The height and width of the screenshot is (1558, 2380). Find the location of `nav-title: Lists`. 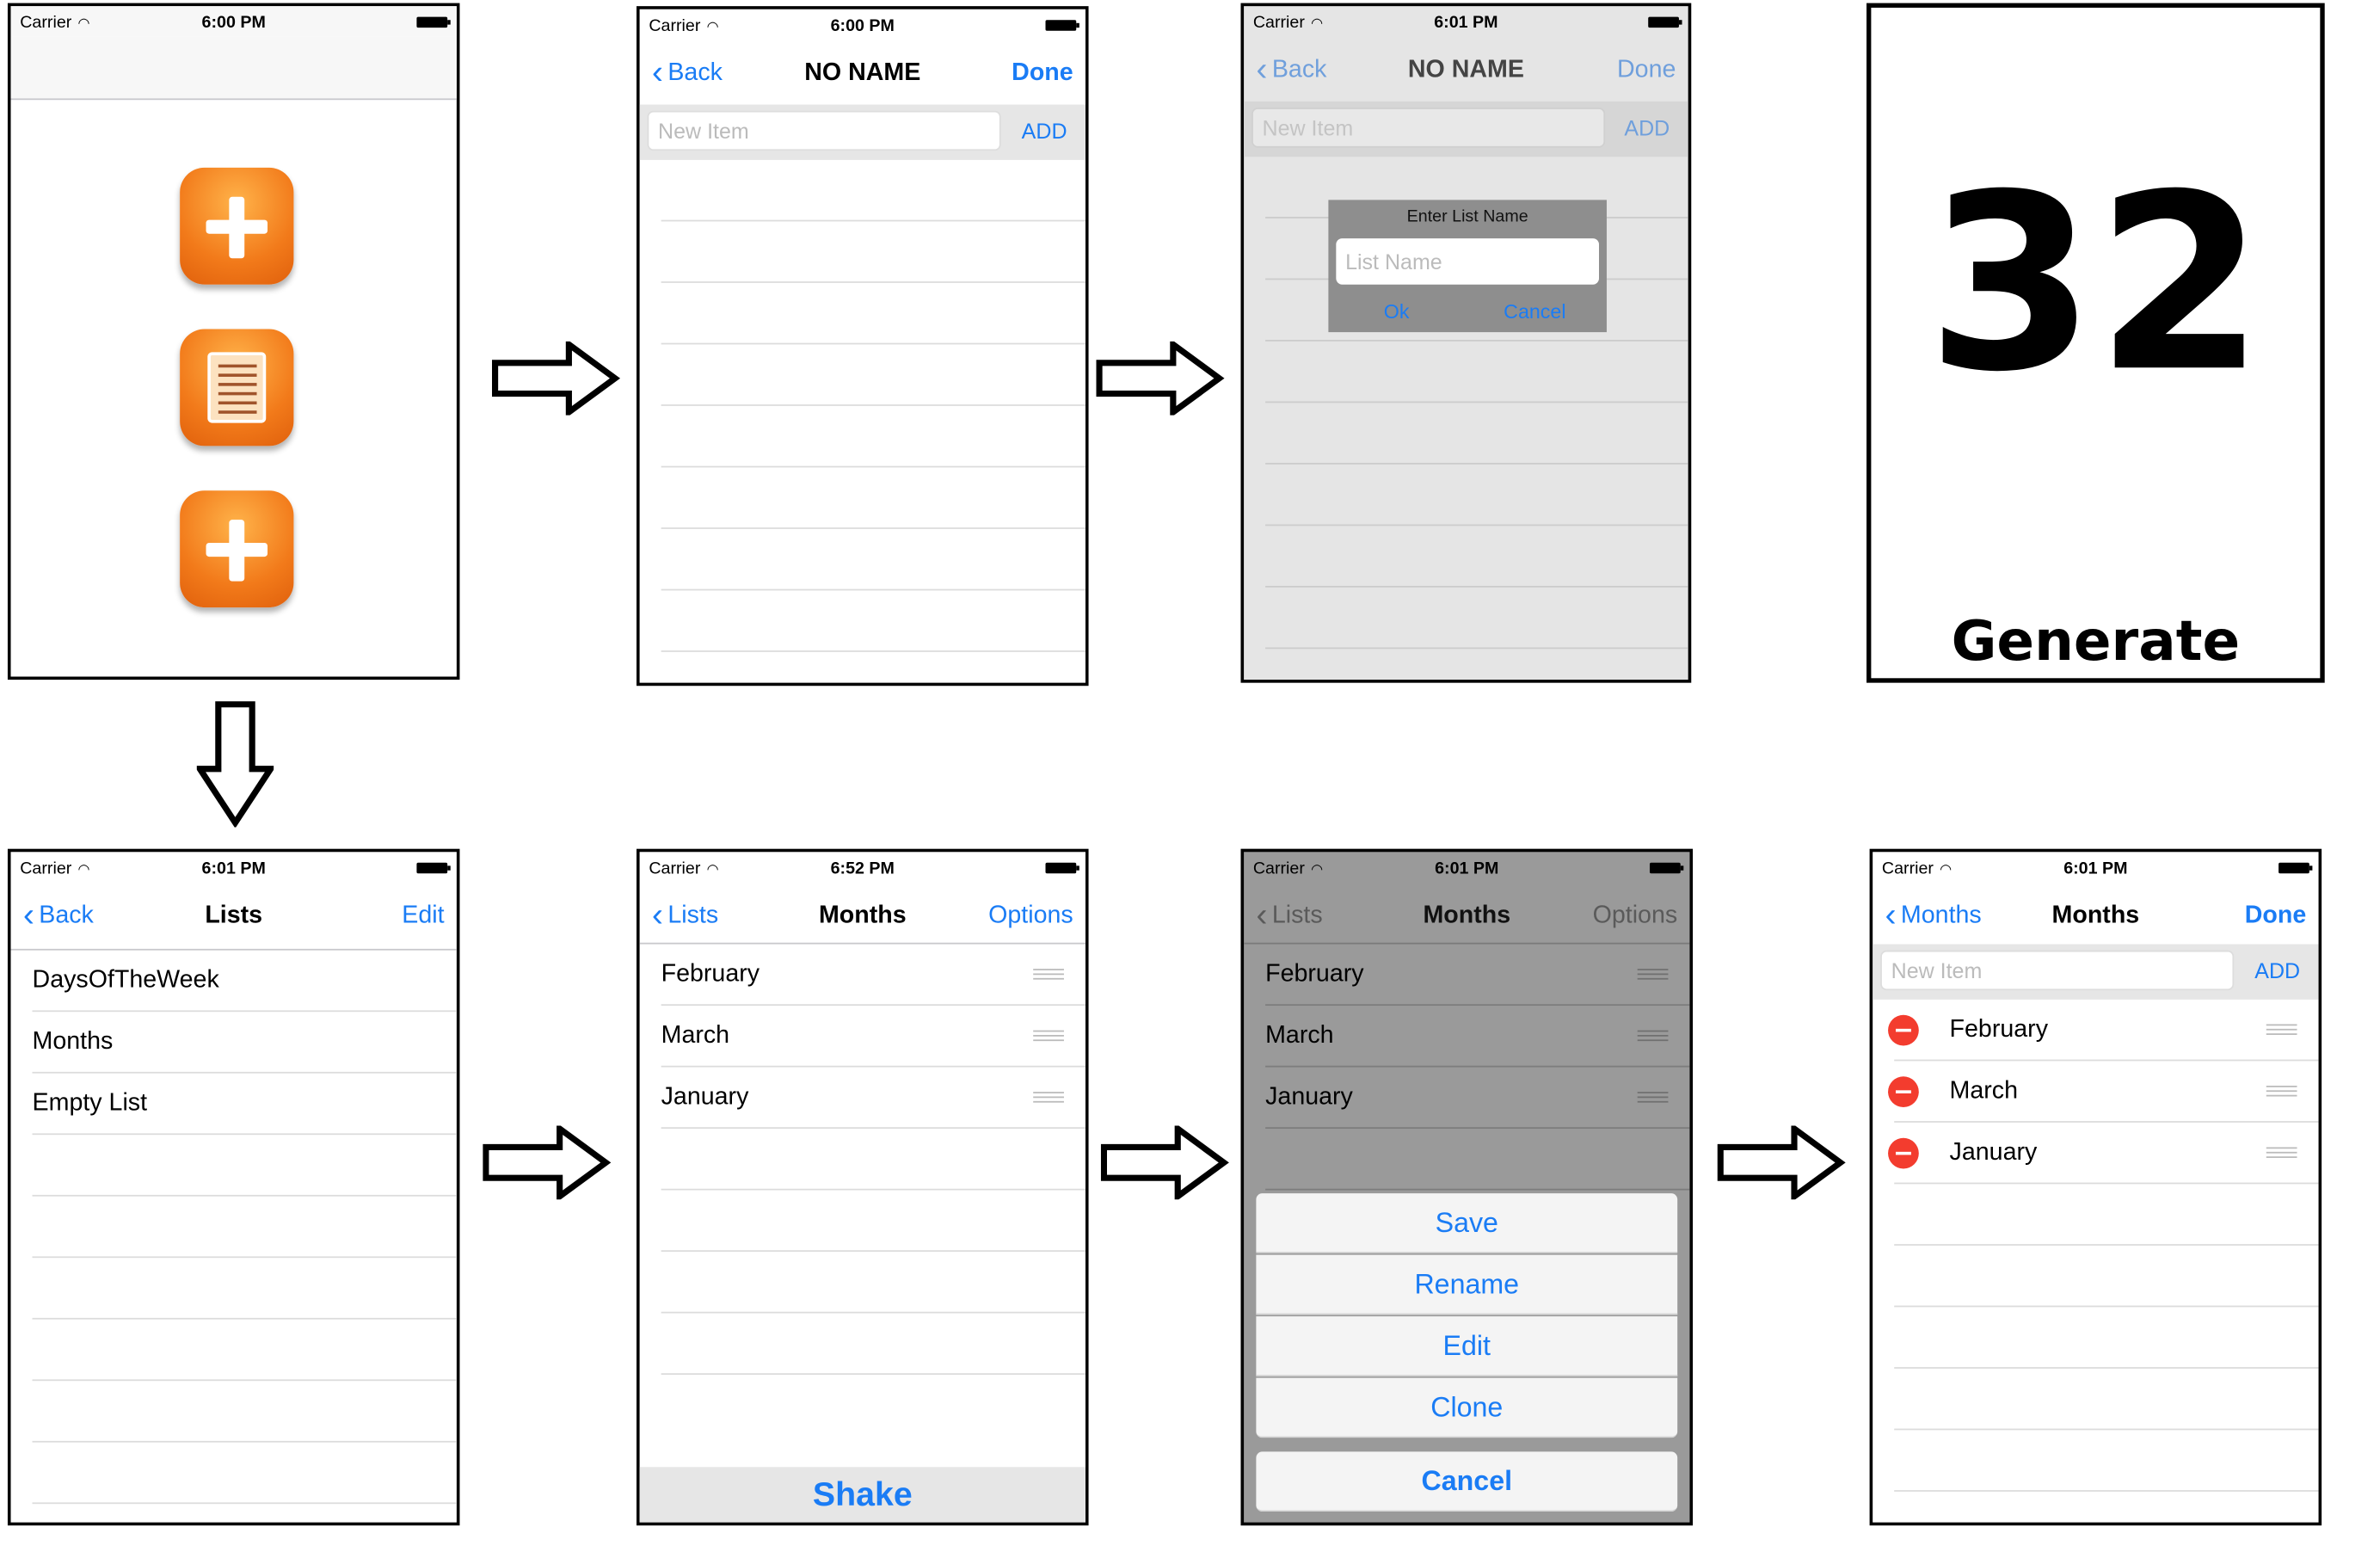

nav-title: Lists is located at coordinates (234, 916).